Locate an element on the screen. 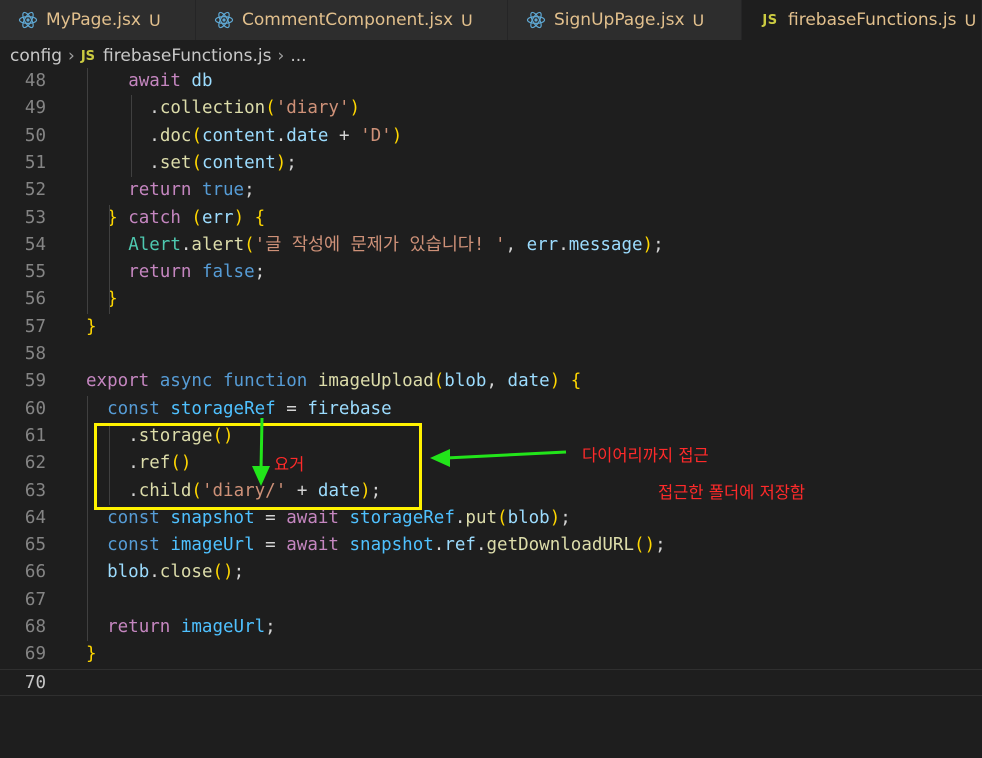  annotation-access-diary: 다이어리까지 접근 is located at coordinates (645, 455).